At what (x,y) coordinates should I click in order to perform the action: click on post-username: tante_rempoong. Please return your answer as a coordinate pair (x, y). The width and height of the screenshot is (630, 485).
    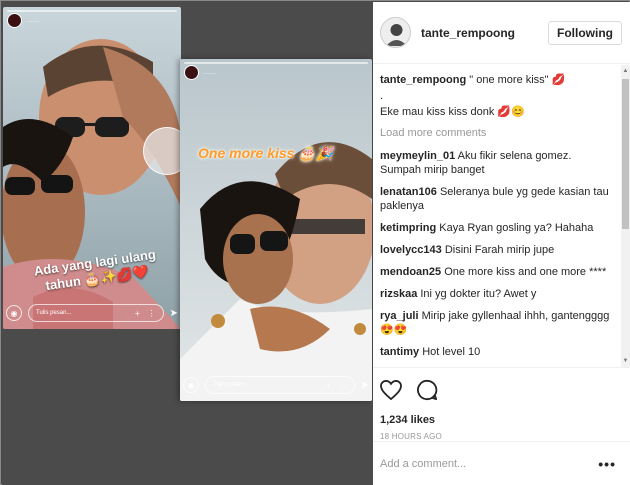
    Looking at the image, I should click on (484, 33).